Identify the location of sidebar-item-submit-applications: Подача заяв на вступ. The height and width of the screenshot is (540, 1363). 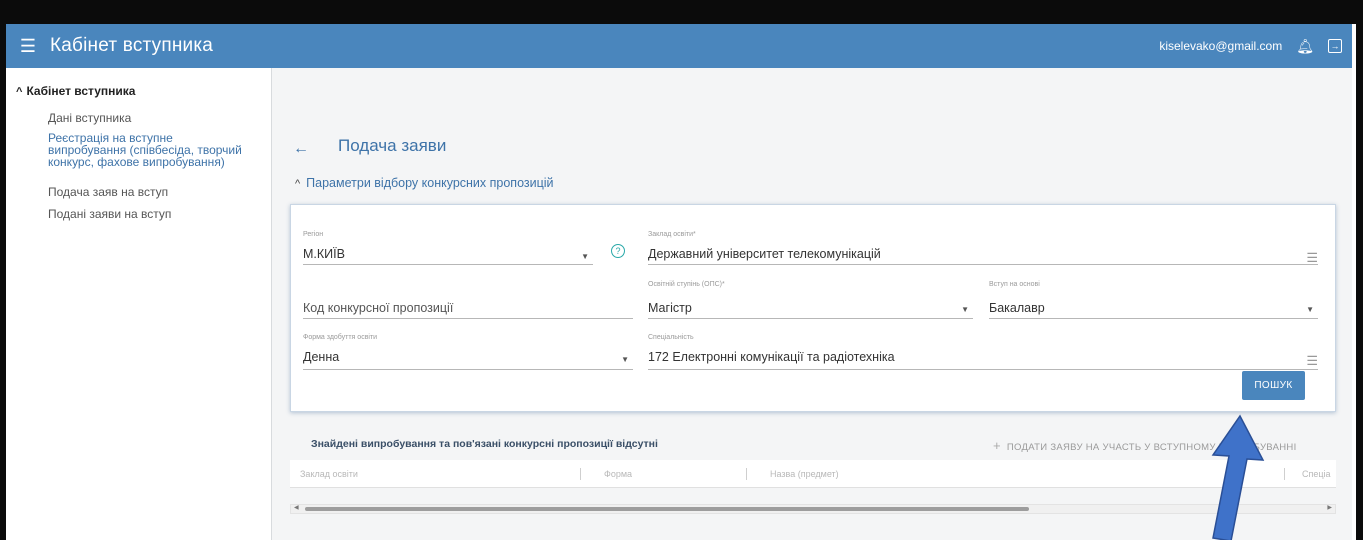
(108, 192).